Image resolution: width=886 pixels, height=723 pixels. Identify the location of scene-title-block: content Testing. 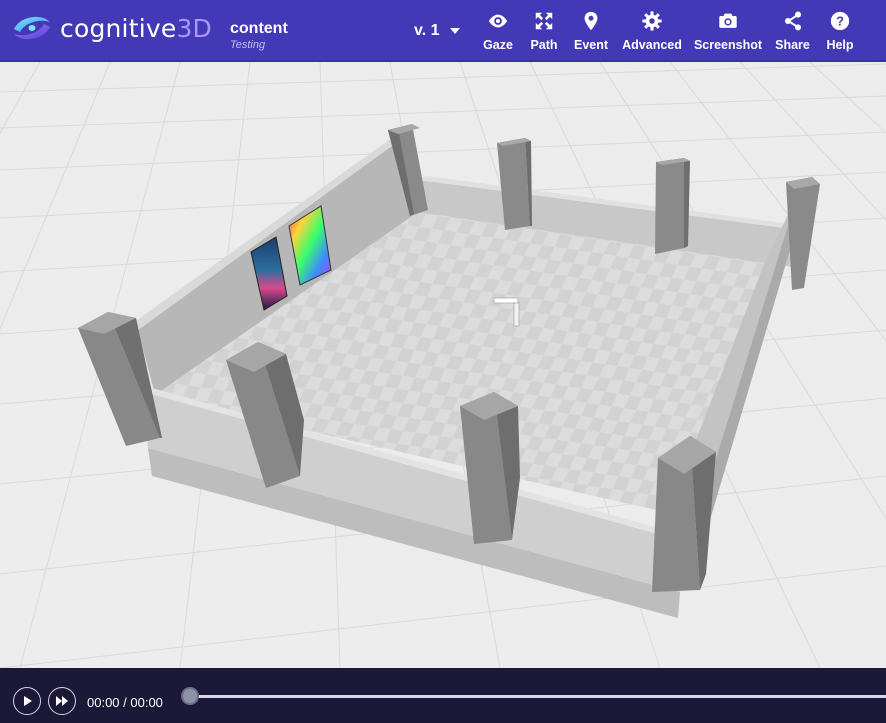
(259, 36).